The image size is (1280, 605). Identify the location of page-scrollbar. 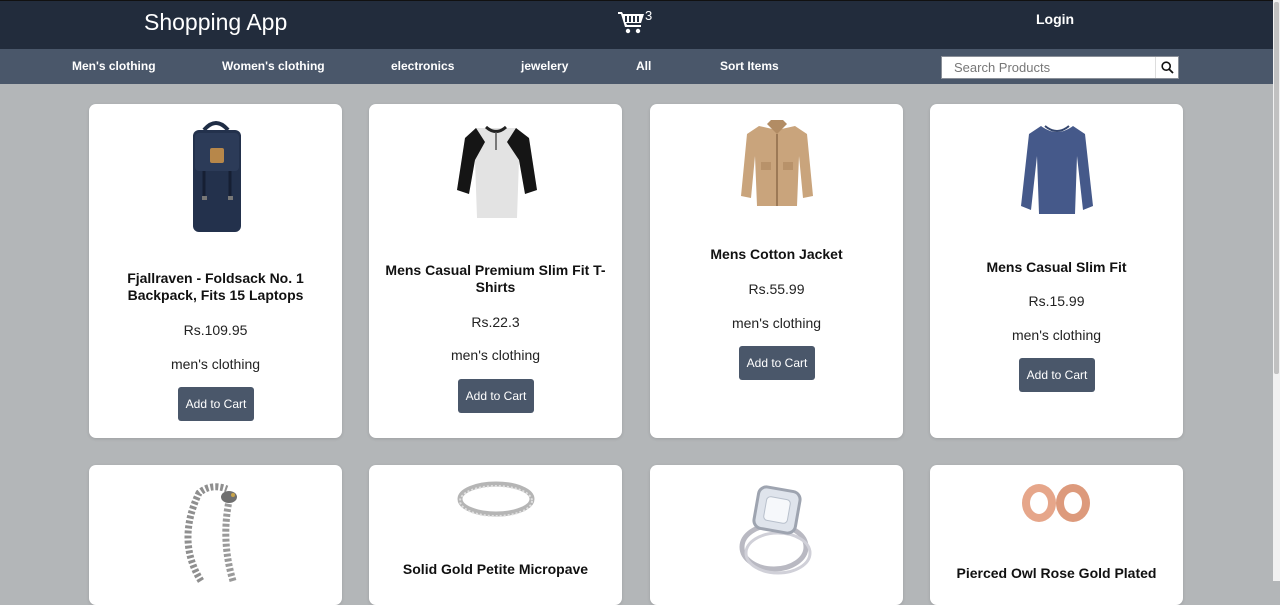
(1276, 290).